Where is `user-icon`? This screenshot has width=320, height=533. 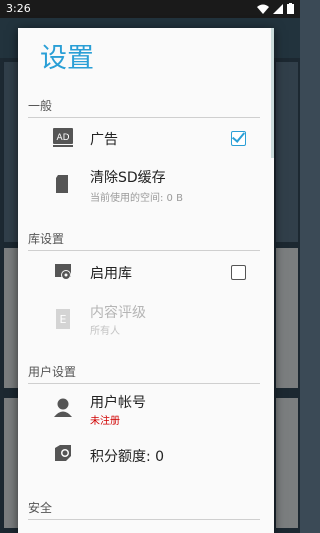
user-icon is located at coordinates (63, 407).